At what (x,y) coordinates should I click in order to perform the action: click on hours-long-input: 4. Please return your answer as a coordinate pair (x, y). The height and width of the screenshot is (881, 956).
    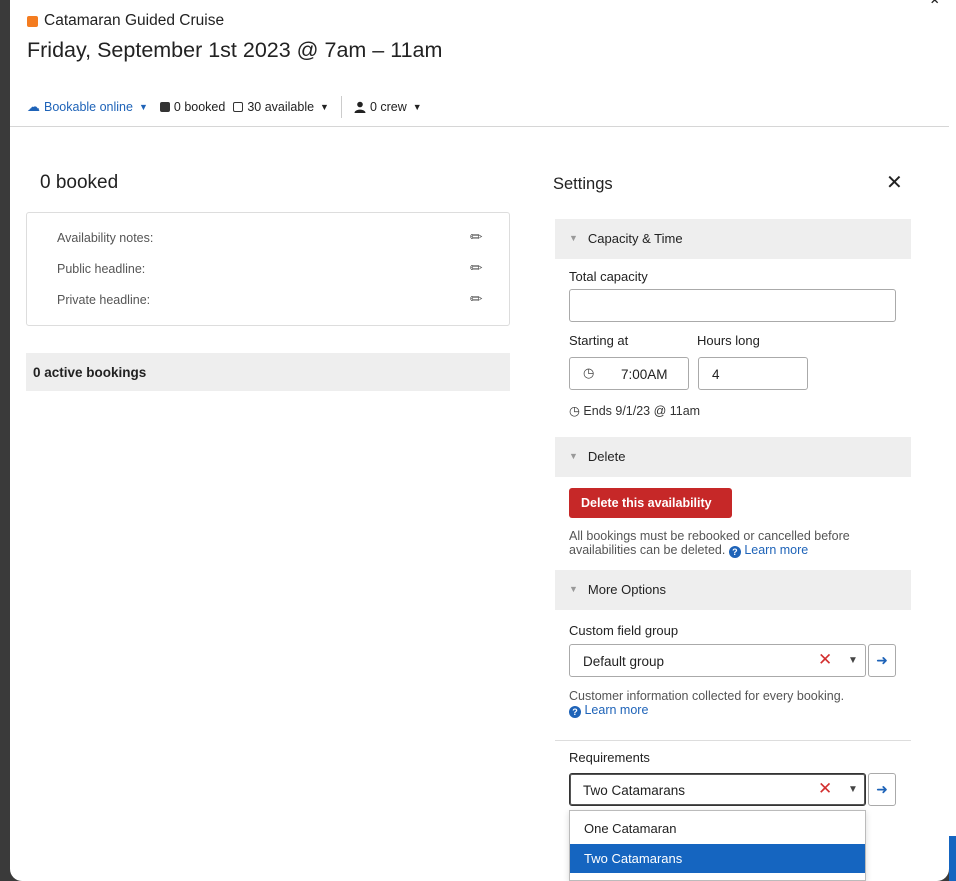
    Looking at the image, I should click on (753, 373).